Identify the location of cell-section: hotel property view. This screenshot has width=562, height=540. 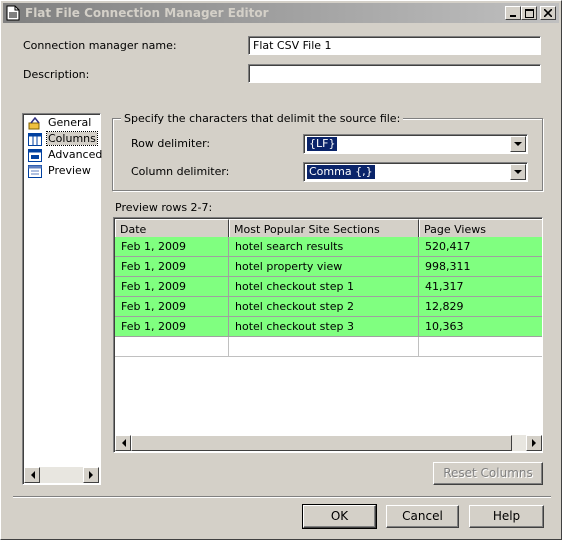
(324, 267).